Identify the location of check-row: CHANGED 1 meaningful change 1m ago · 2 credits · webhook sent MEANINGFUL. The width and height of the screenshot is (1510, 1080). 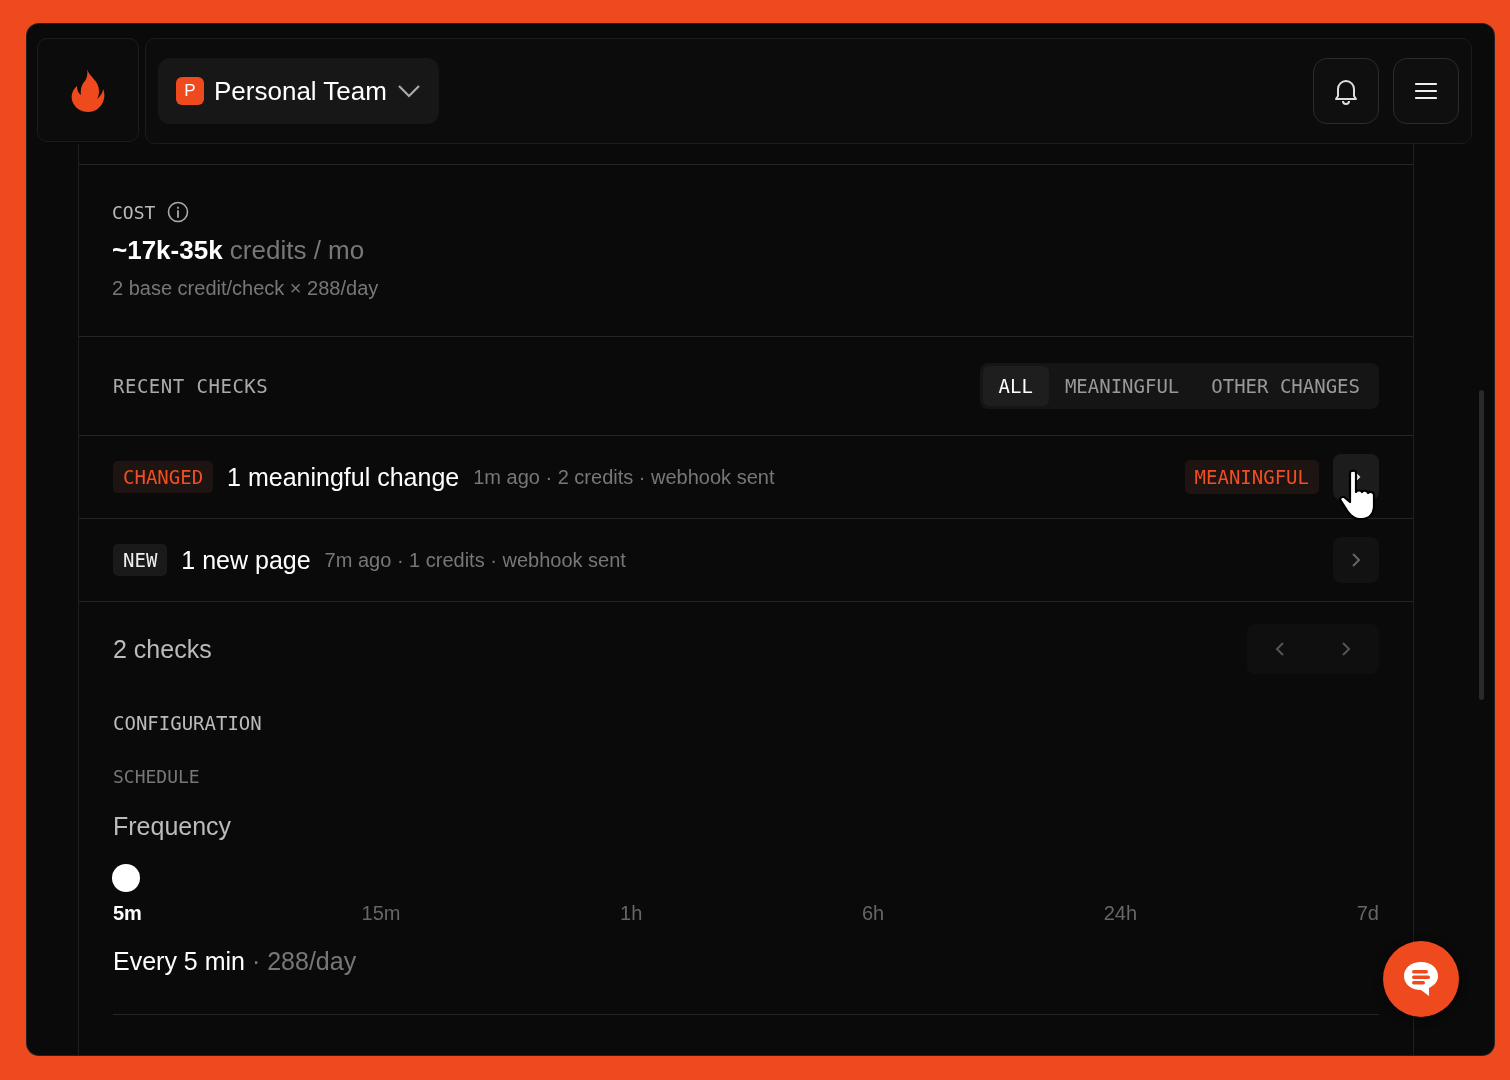
(746, 477).